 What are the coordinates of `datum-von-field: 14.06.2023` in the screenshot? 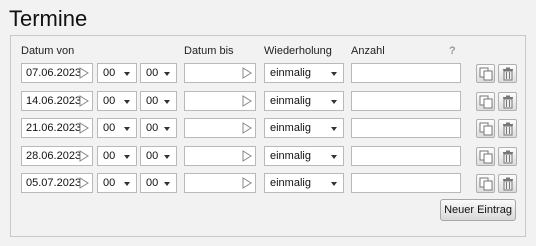 It's located at (57, 100).